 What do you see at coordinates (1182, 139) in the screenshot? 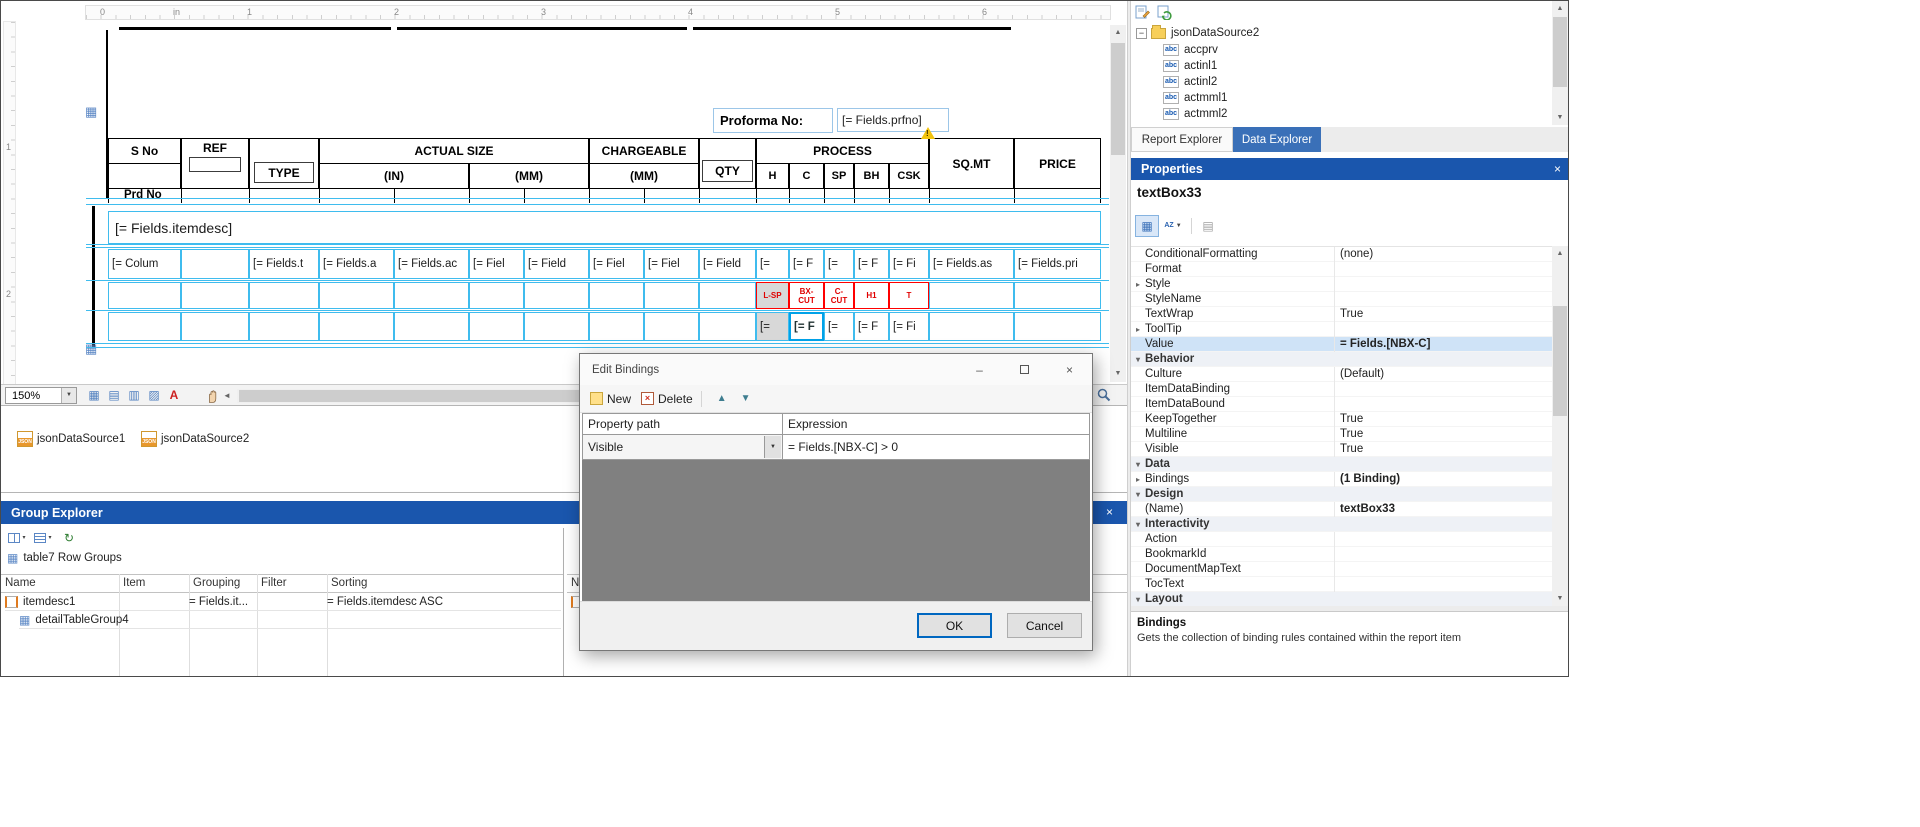
I see `tab-report-explorer: Report Explorer` at bounding box center [1182, 139].